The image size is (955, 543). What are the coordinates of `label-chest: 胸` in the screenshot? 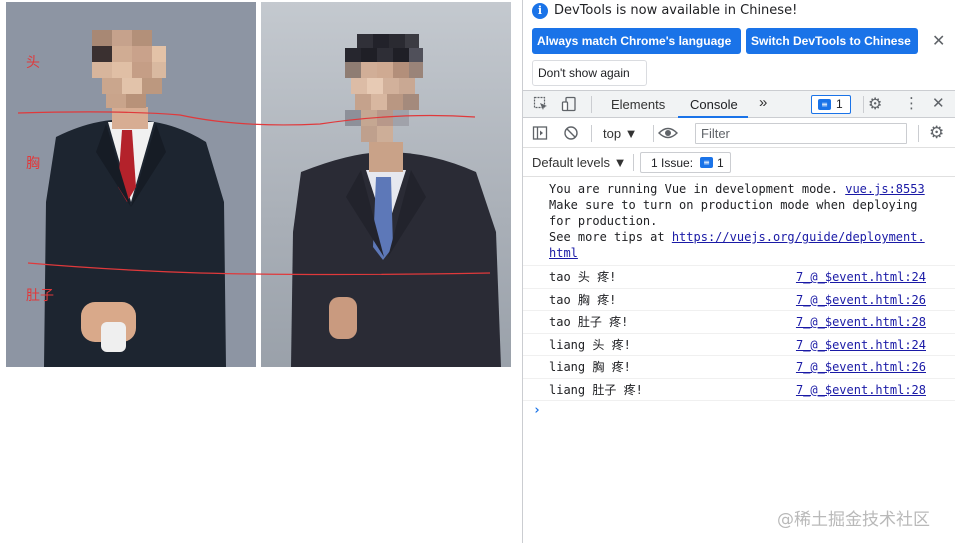 It's located at (33, 163).